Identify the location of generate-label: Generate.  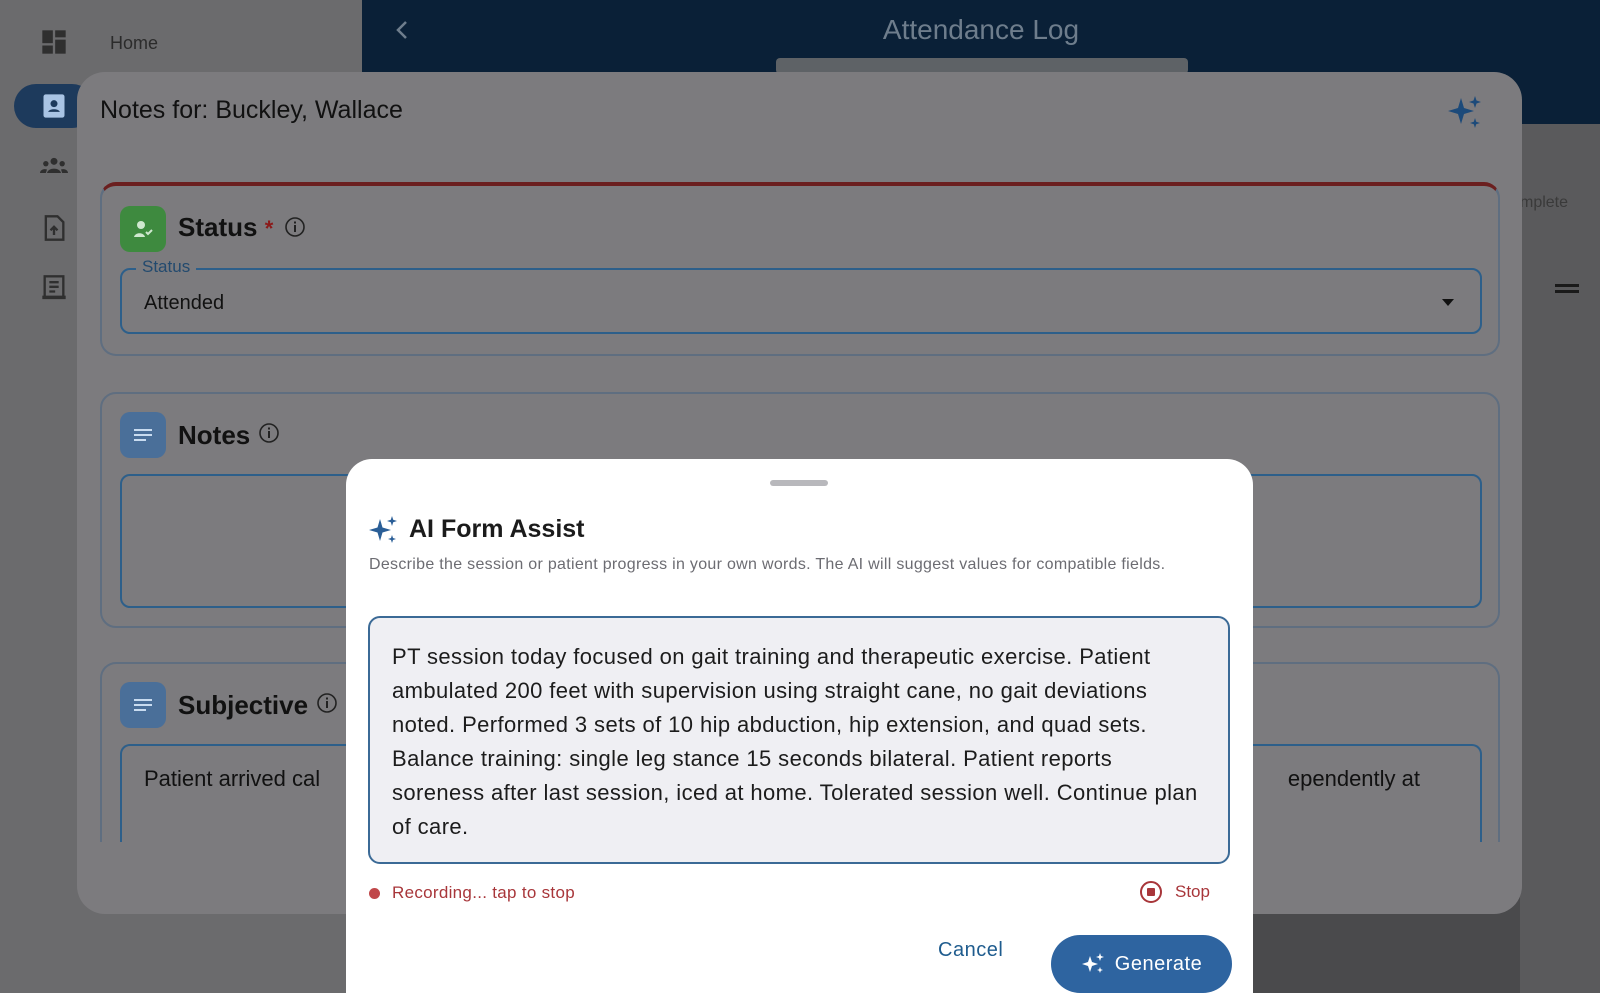
(1158, 963).